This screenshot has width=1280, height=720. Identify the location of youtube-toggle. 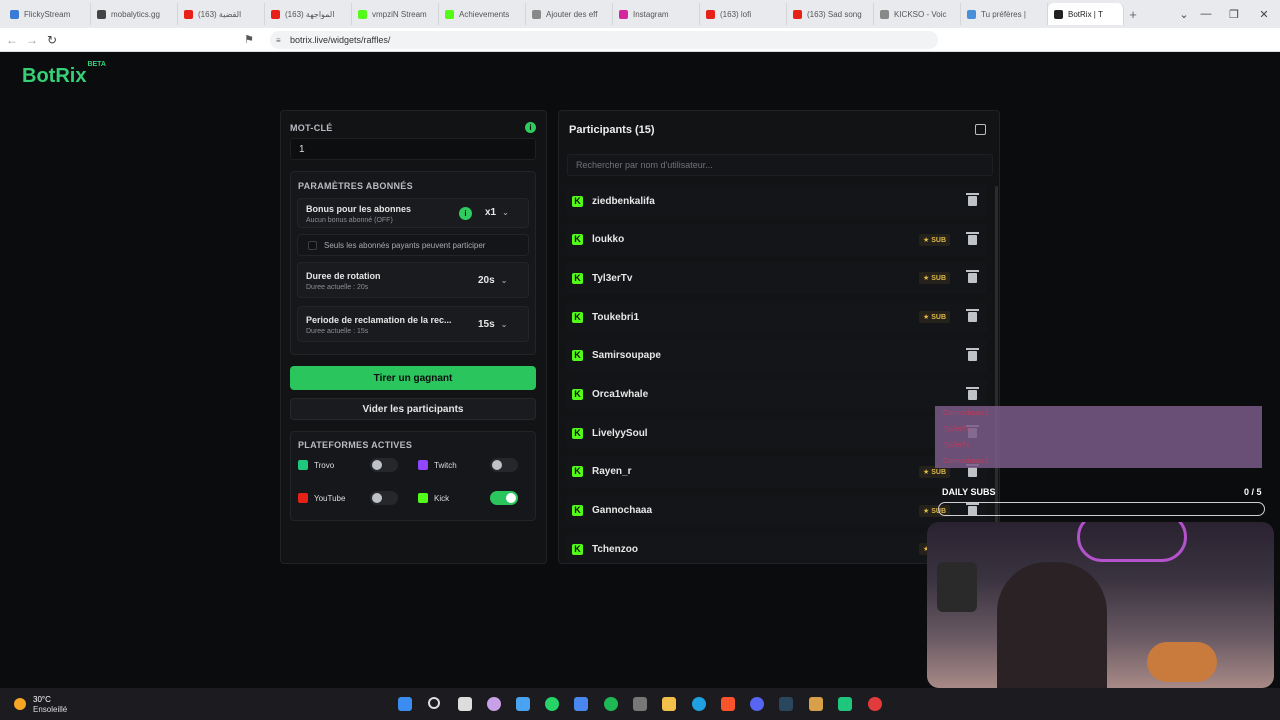
(384, 498).